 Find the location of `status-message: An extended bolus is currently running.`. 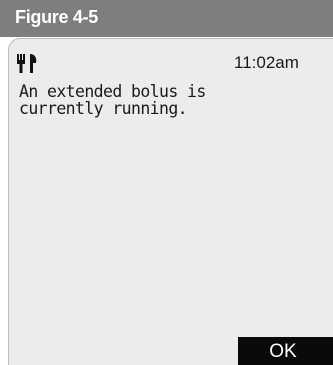

status-message: An extended bolus is currently running. is located at coordinates (112, 100).